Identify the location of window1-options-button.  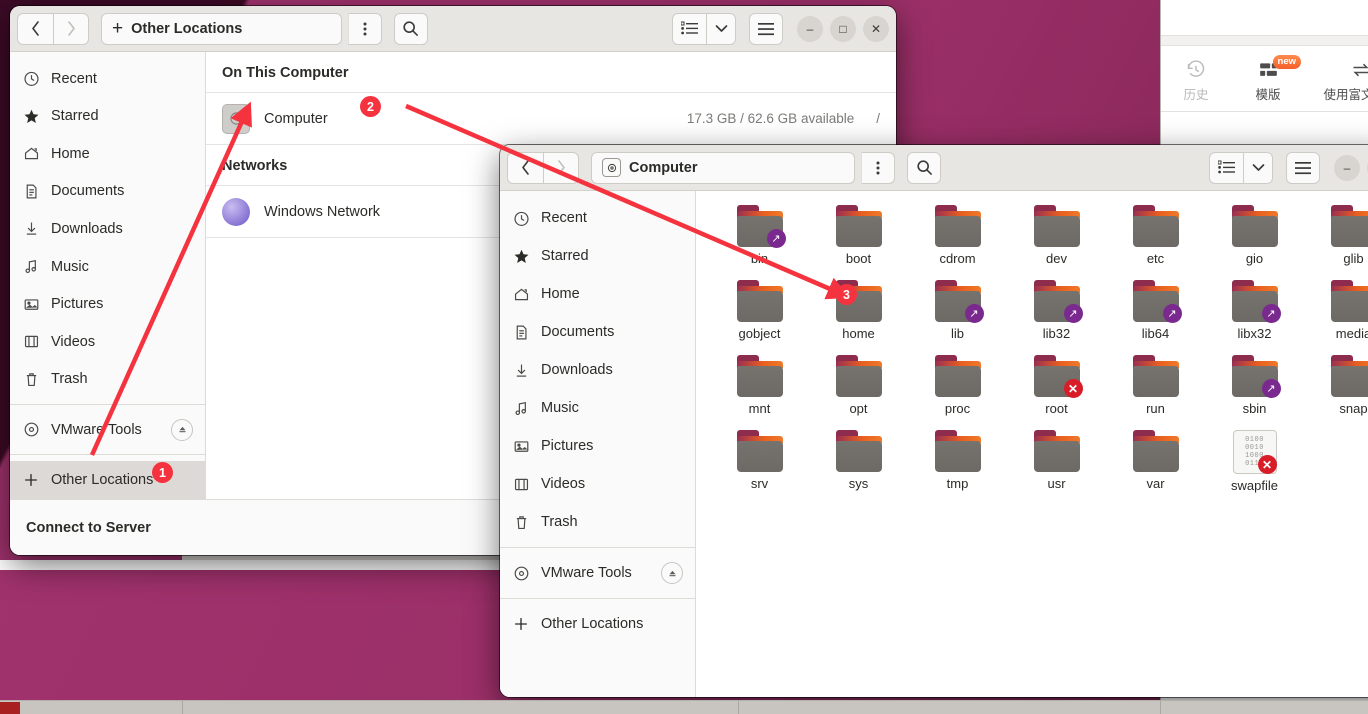
(364, 28).